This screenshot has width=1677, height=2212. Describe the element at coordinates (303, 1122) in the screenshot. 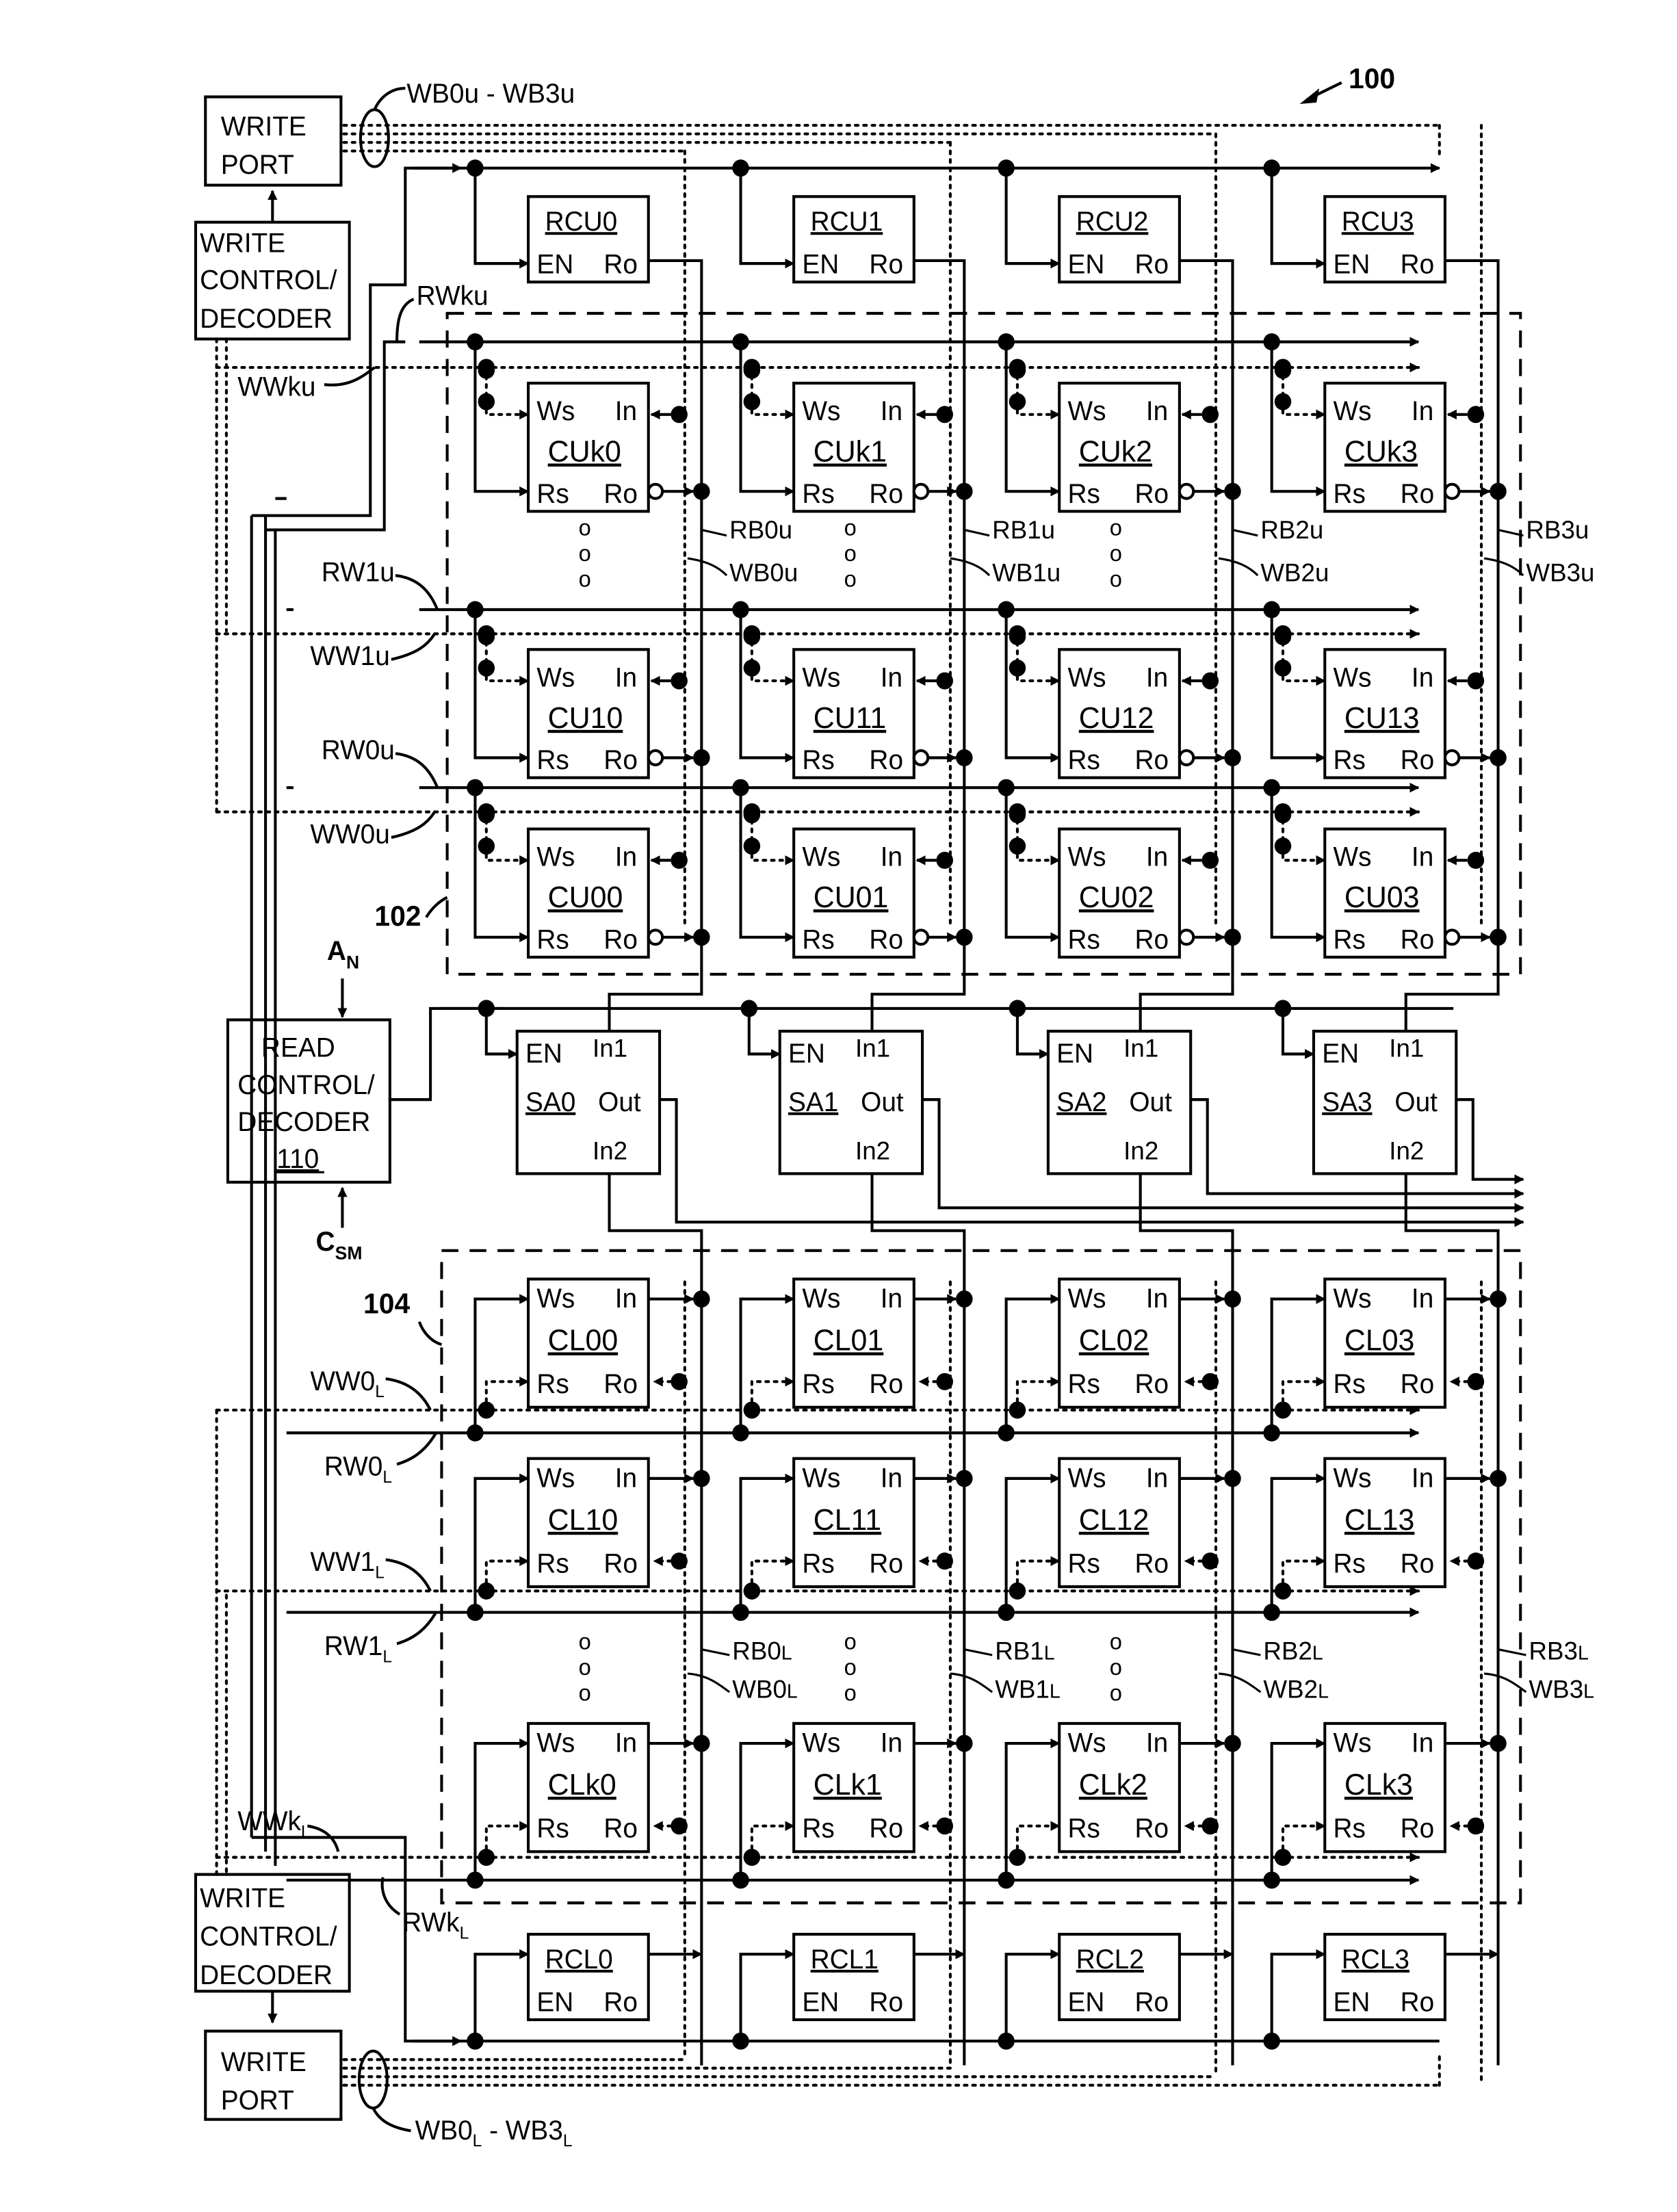

I see `read-control-label-3: DECODER` at that location.